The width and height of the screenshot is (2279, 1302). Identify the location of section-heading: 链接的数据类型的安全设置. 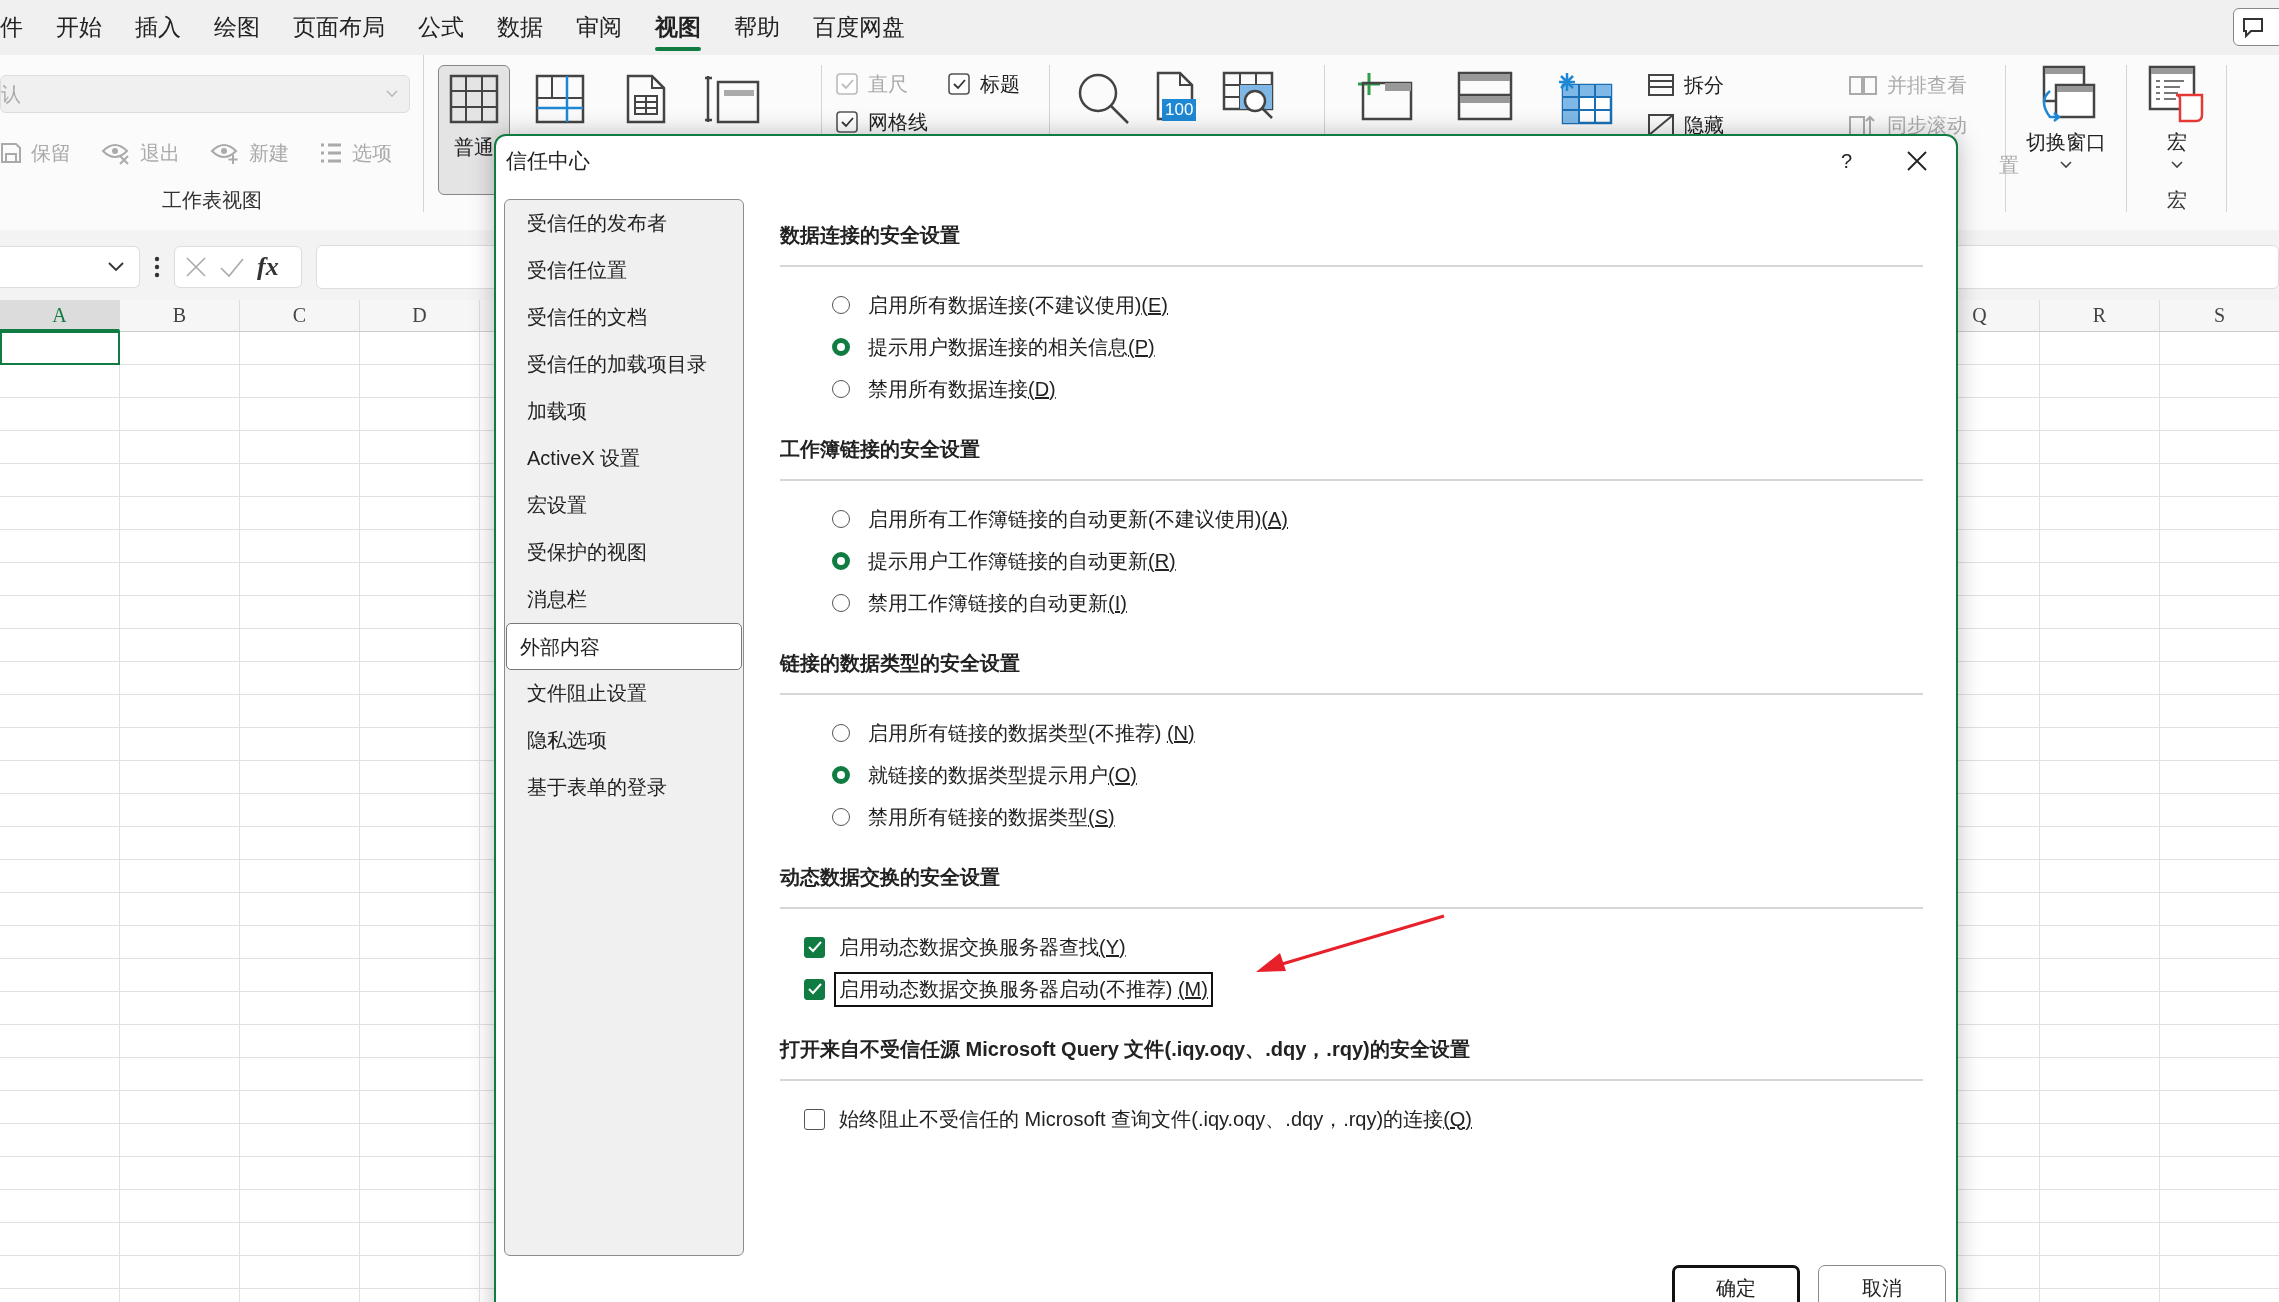
(1351, 669).